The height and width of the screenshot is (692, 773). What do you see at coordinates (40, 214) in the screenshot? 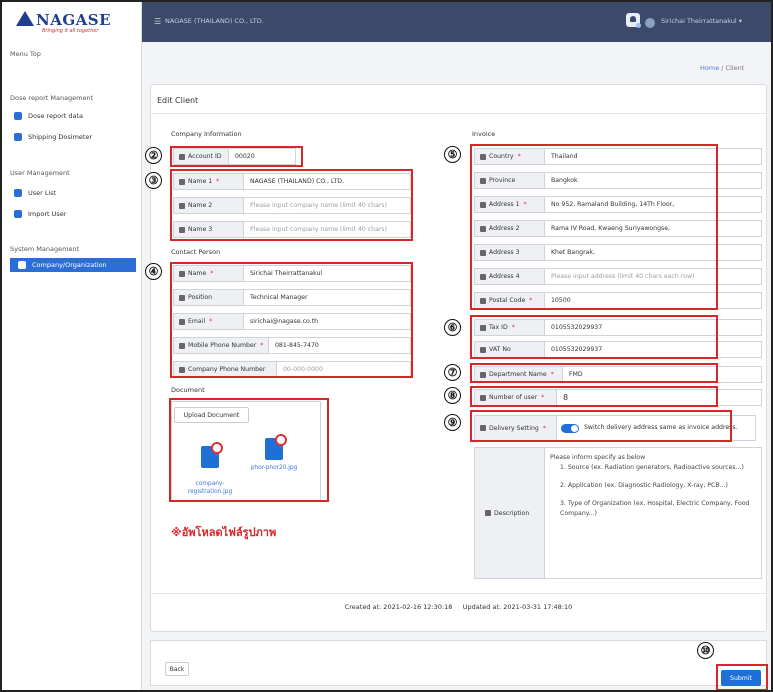
I see `sidebar-item-import-user: Import User` at bounding box center [40, 214].